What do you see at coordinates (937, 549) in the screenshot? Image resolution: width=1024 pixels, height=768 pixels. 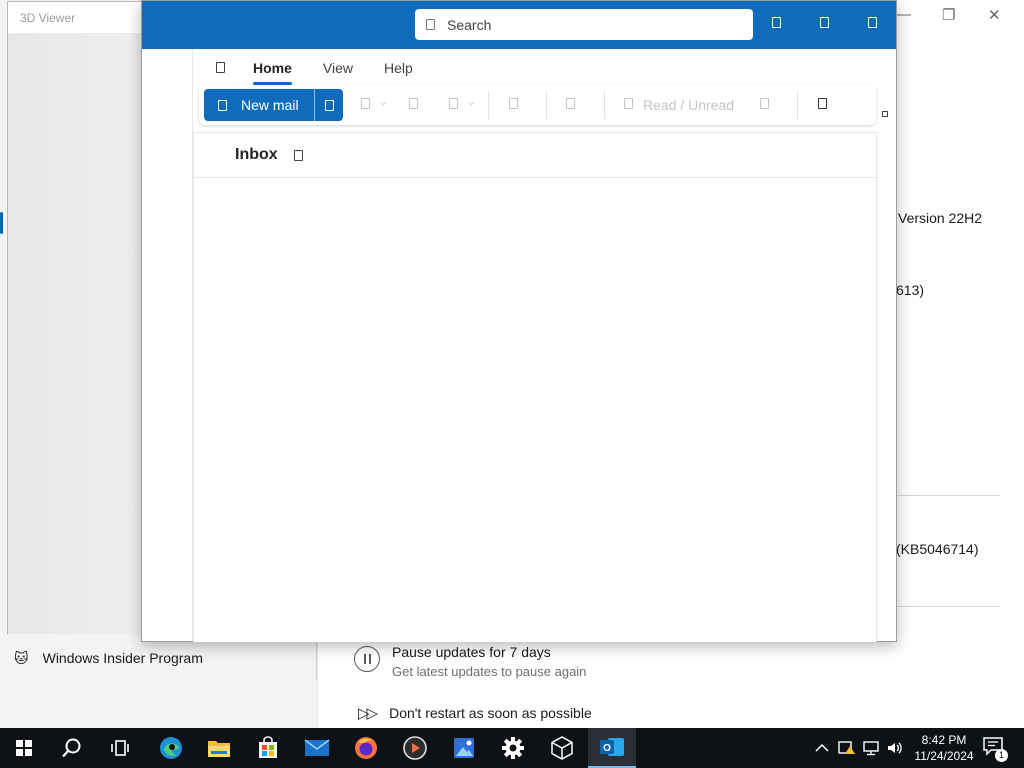 I see `update-kb-fragment: (KB5046714)` at bounding box center [937, 549].